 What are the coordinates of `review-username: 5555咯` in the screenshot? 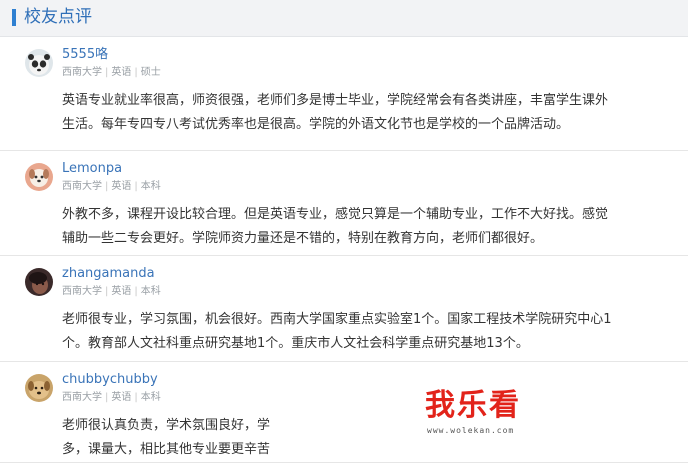 It's located at (85, 55).